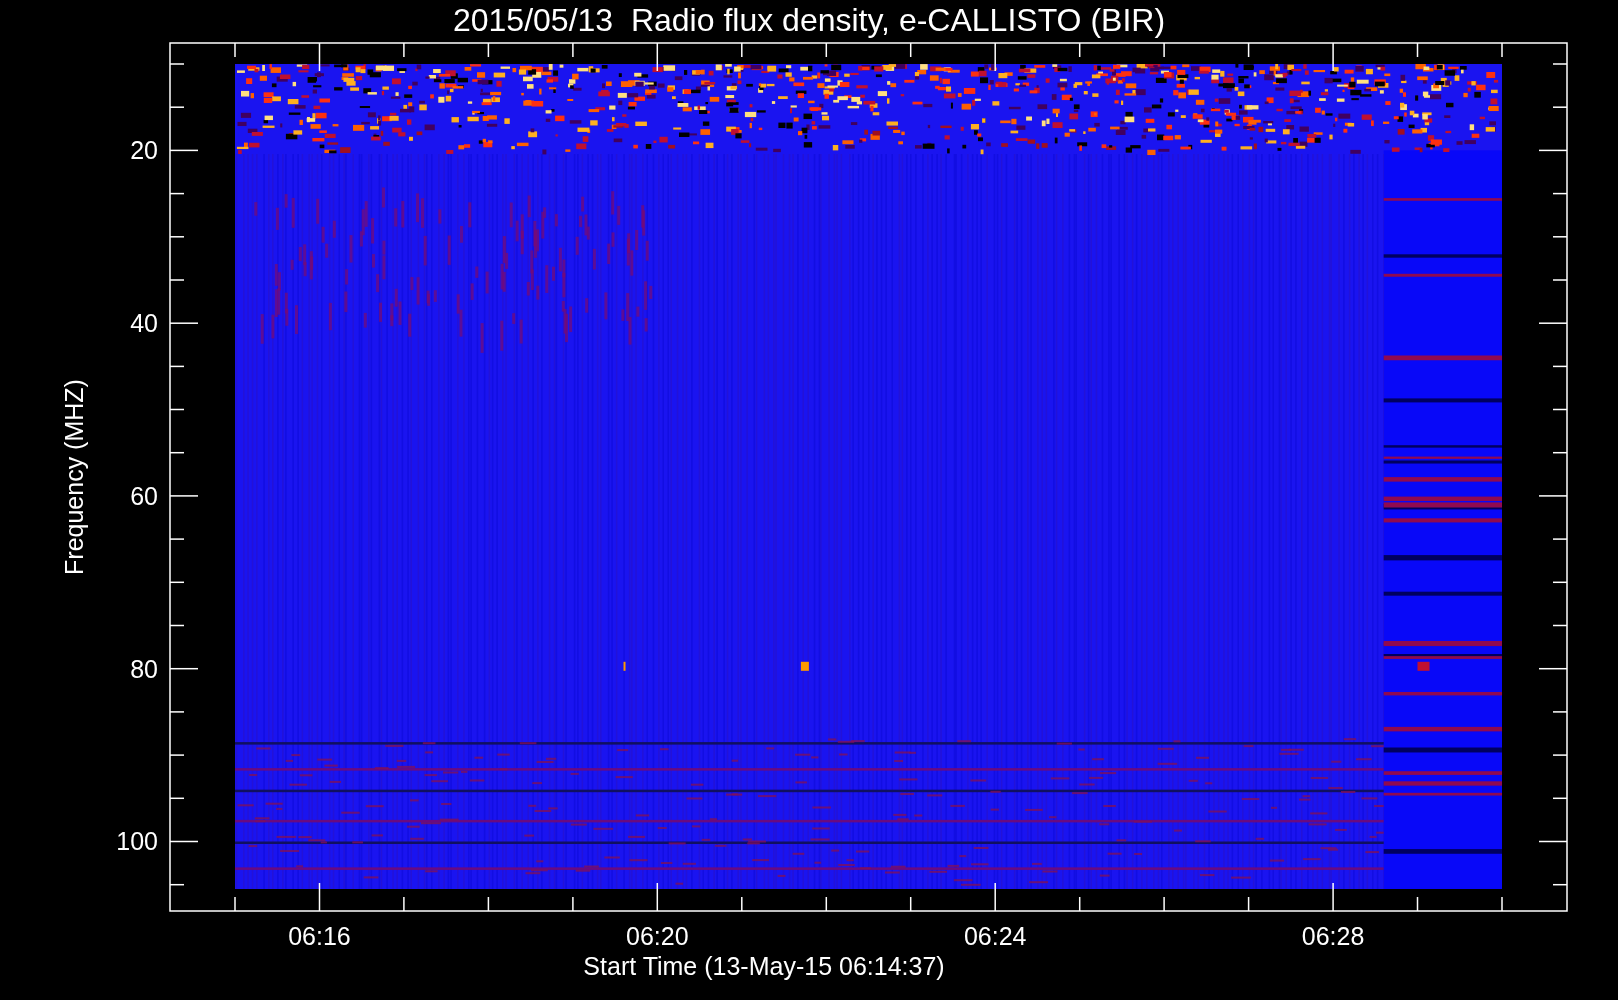 The image size is (1618, 1000). I want to click on tick-label: 100, so click(137, 841).